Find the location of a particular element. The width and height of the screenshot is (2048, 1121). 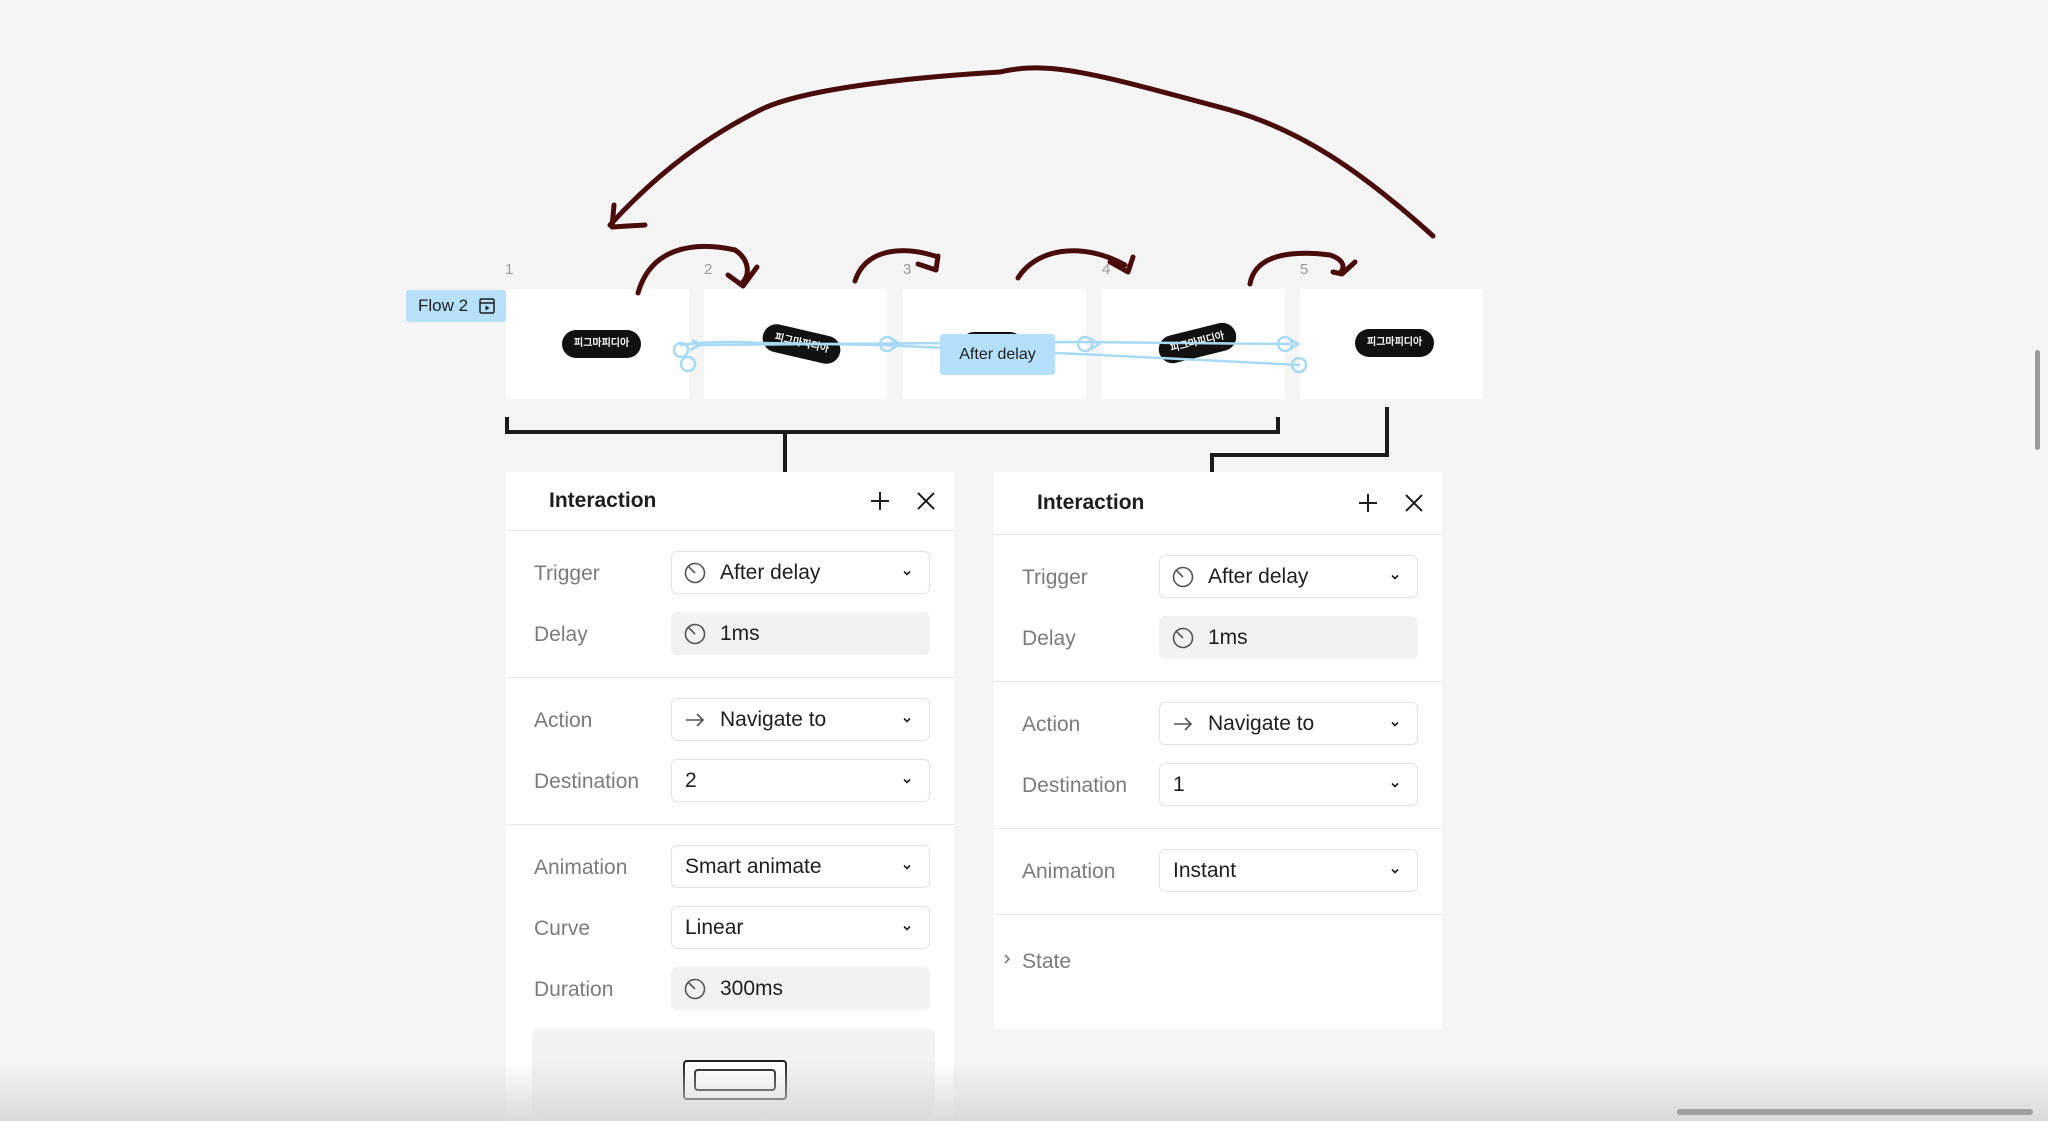

play-frame-icon is located at coordinates (487, 306).